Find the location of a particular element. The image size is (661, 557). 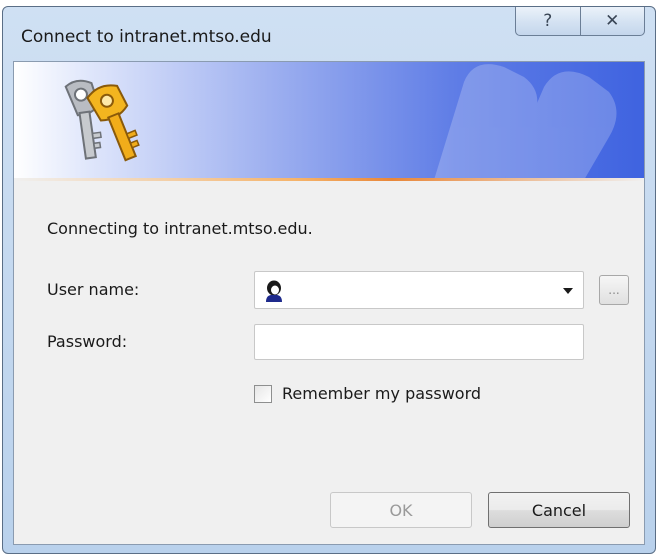

help-button: ? is located at coordinates (547, 21).